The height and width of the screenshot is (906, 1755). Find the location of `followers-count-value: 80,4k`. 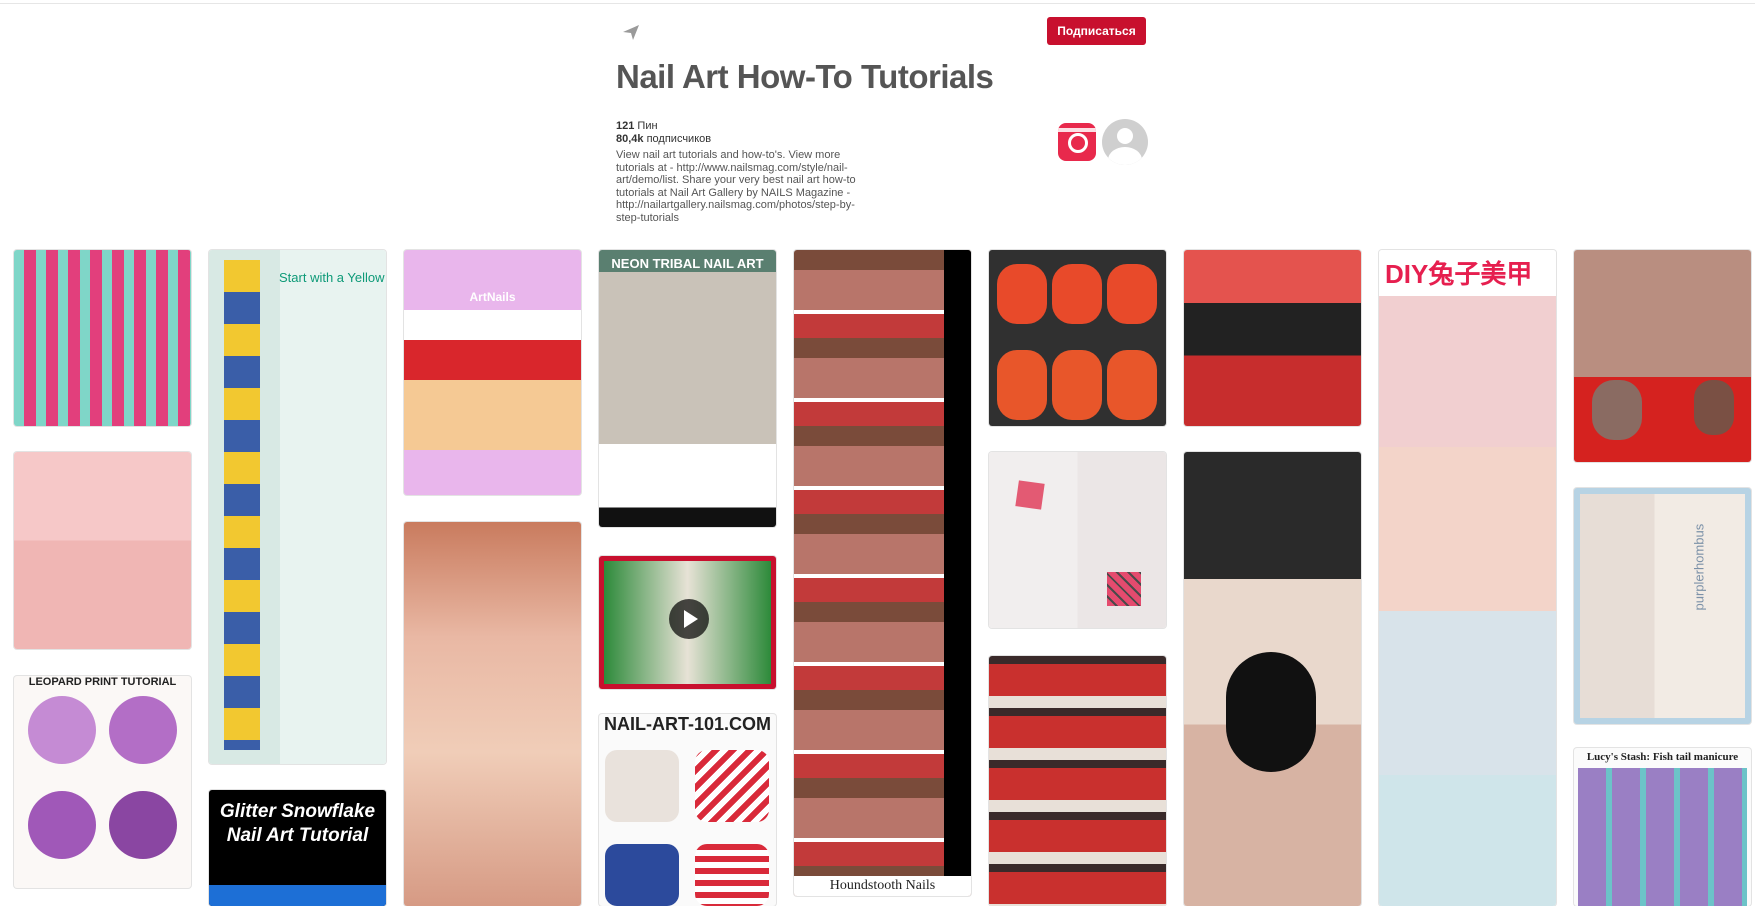

followers-count-value: 80,4k is located at coordinates (630, 139).